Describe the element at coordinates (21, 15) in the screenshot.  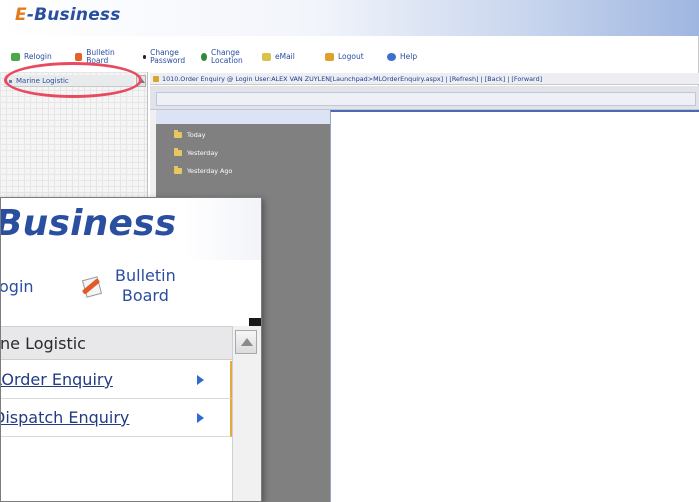
I see `logo-e: E` at that location.